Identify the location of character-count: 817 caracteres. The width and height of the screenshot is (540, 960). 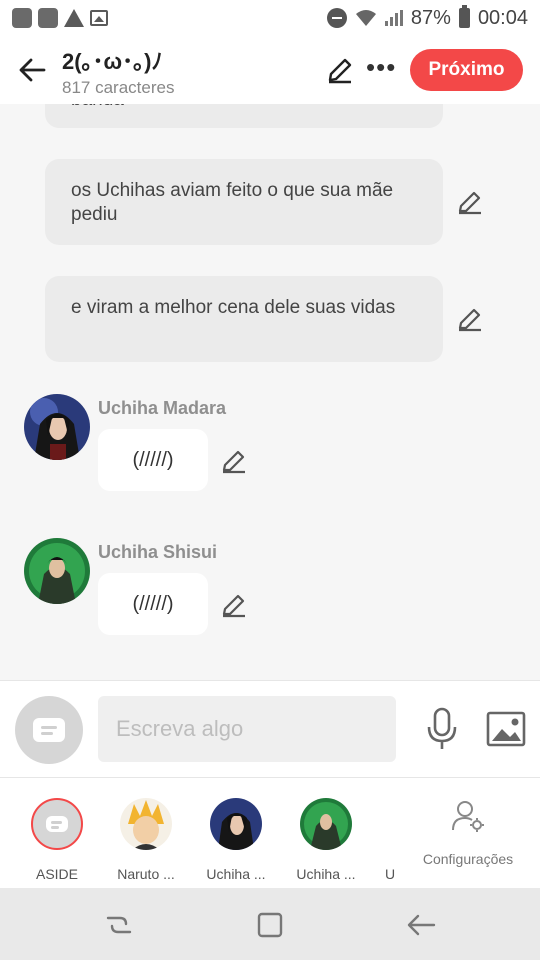
(118, 87).